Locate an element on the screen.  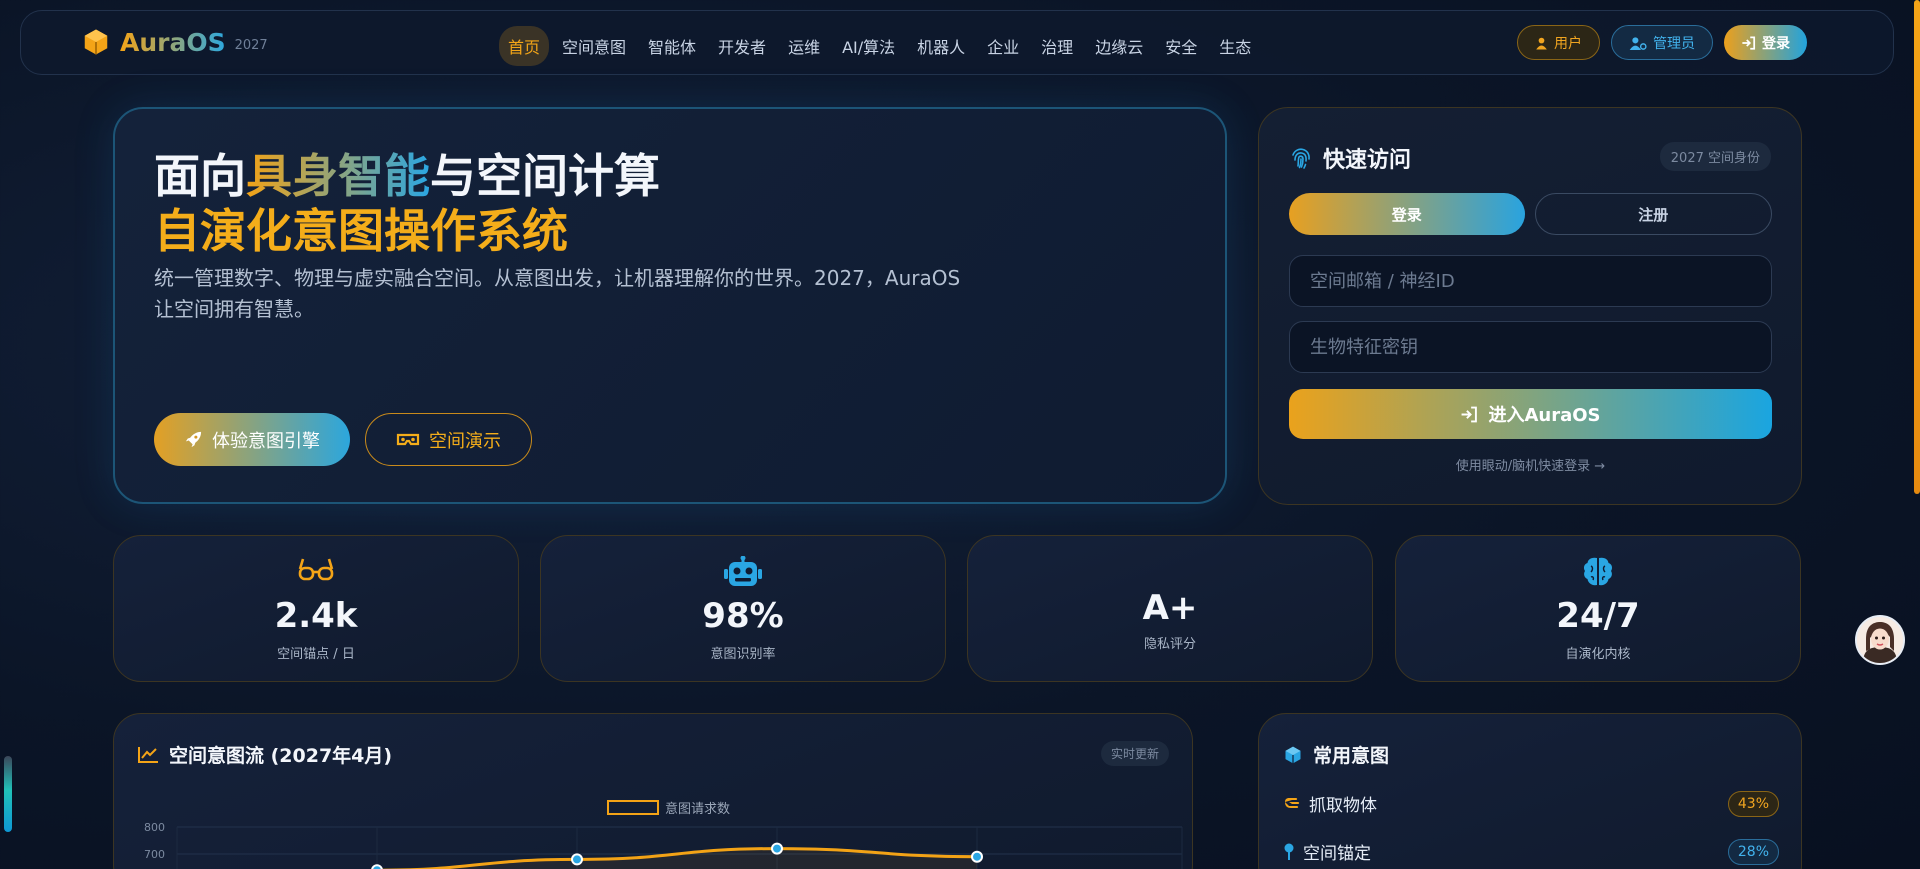
glasses-icon is located at coordinates (316, 570).